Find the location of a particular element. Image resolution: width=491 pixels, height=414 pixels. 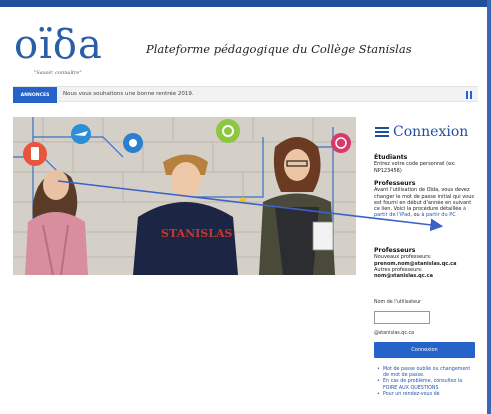

top-bar is located at coordinates (245, 3).